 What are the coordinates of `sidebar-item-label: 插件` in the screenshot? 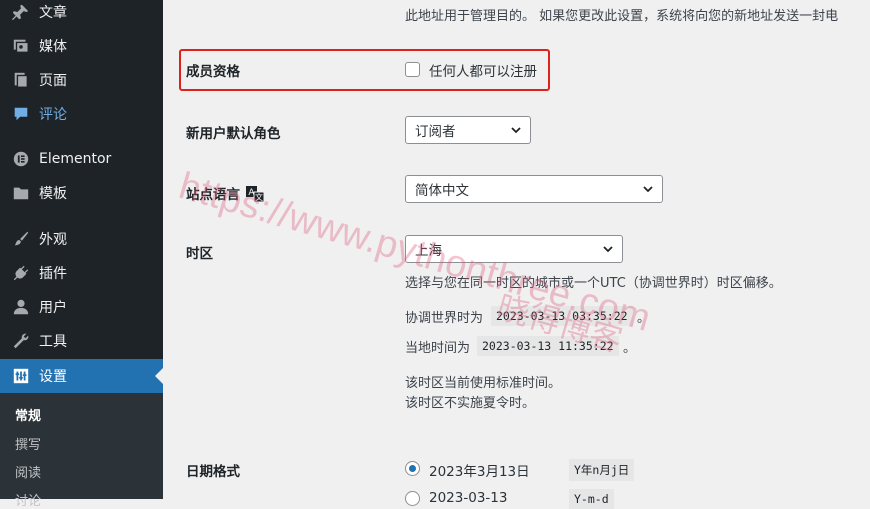 It's located at (53, 274).